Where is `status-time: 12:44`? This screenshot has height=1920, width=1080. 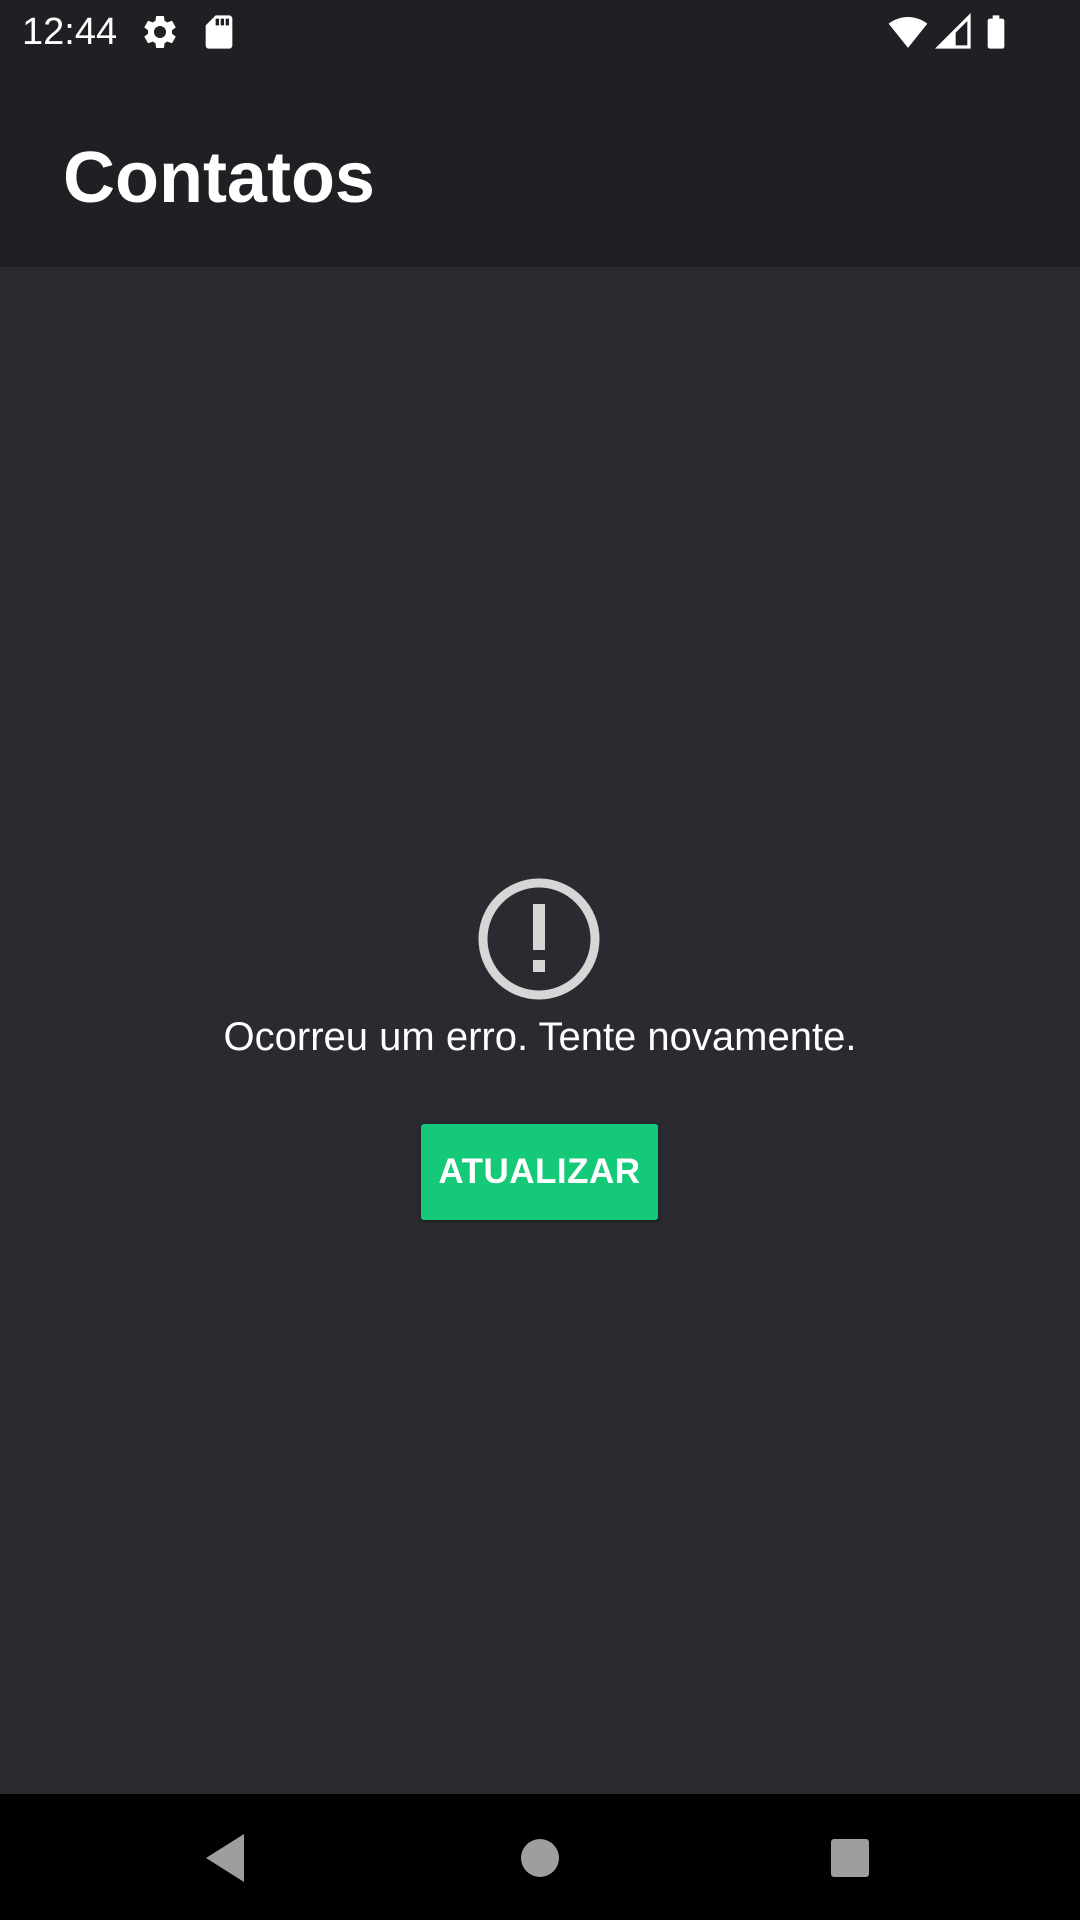
status-time: 12:44 is located at coordinates (70, 32).